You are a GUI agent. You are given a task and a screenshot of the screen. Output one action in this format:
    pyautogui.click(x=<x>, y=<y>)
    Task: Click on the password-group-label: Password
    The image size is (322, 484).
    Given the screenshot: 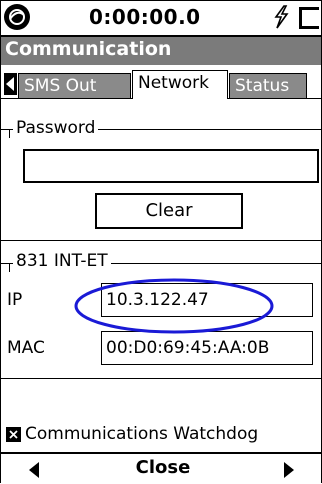 What is the action you would take?
    pyautogui.click(x=56, y=128)
    